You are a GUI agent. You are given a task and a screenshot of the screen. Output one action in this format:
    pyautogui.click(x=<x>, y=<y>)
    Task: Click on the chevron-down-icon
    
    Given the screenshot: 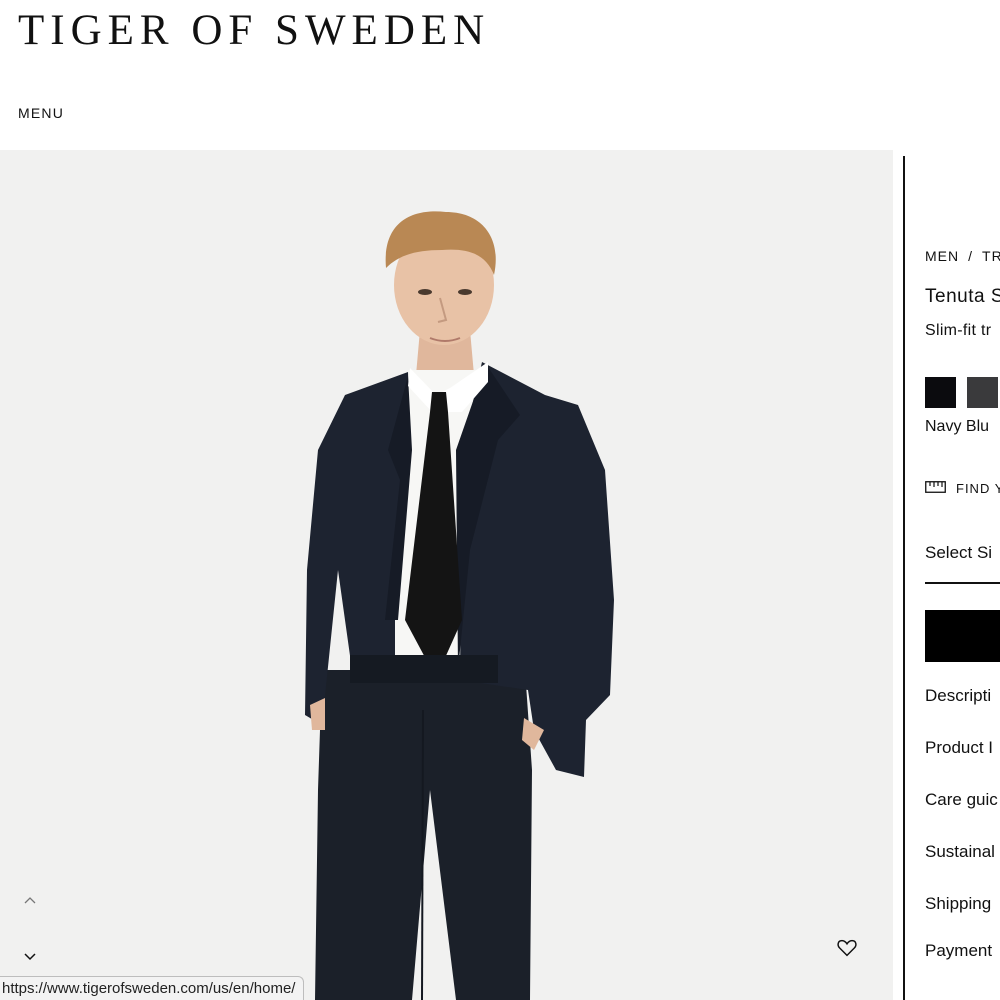 What is the action you would take?
    pyautogui.click(x=30, y=956)
    